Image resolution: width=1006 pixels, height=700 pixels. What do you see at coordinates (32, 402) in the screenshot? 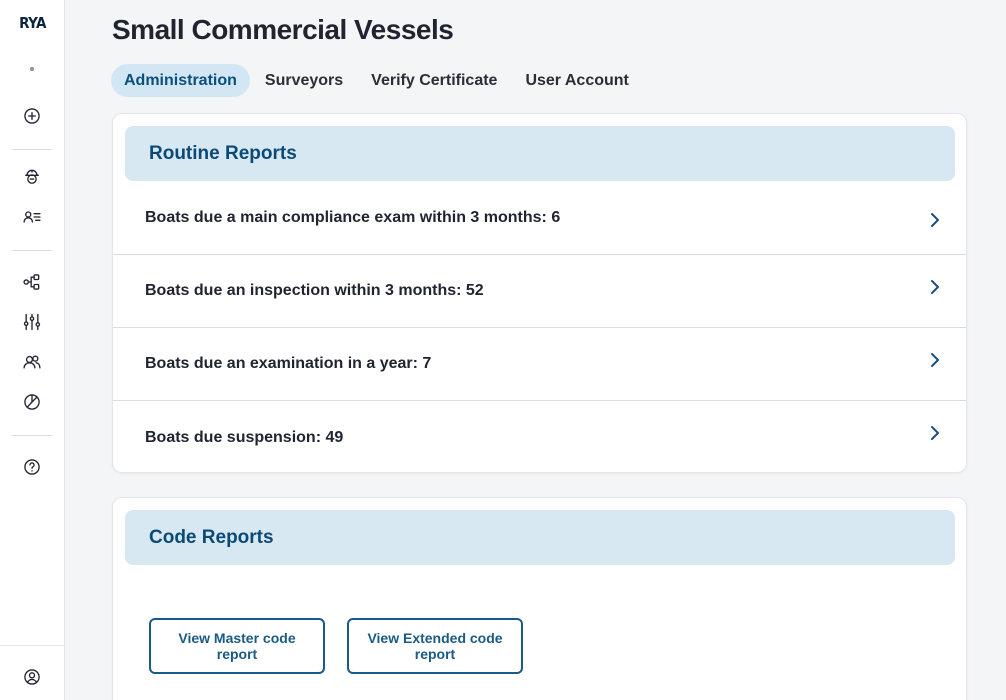
I see `pie-chart-icon` at bounding box center [32, 402].